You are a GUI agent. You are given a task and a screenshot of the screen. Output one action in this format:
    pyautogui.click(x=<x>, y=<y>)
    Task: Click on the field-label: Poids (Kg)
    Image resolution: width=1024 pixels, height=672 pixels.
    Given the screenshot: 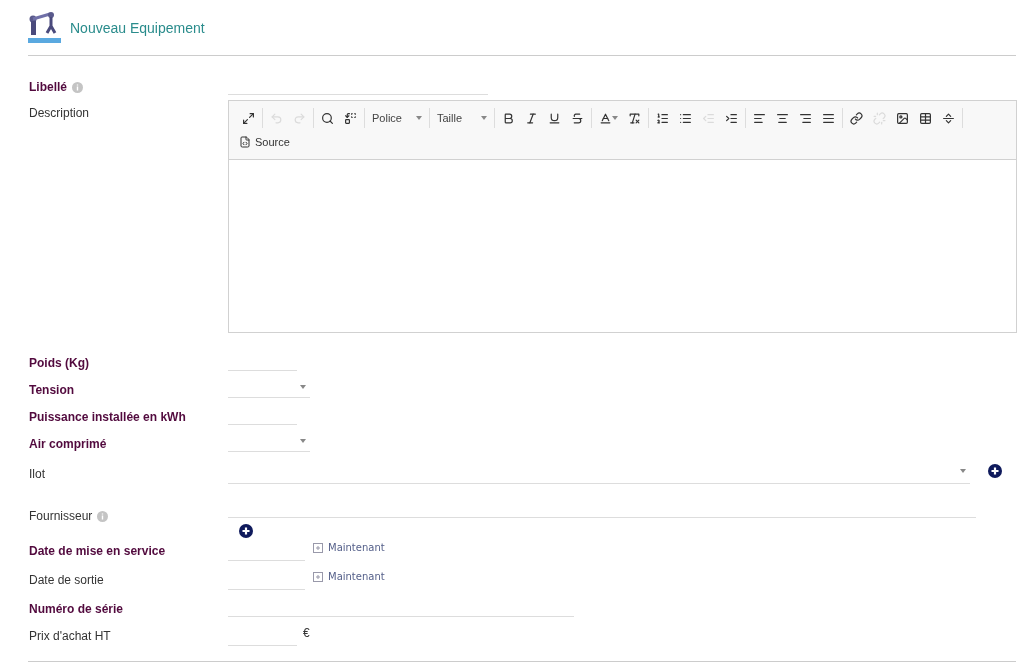 What is the action you would take?
    pyautogui.click(x=59, y=363)
    